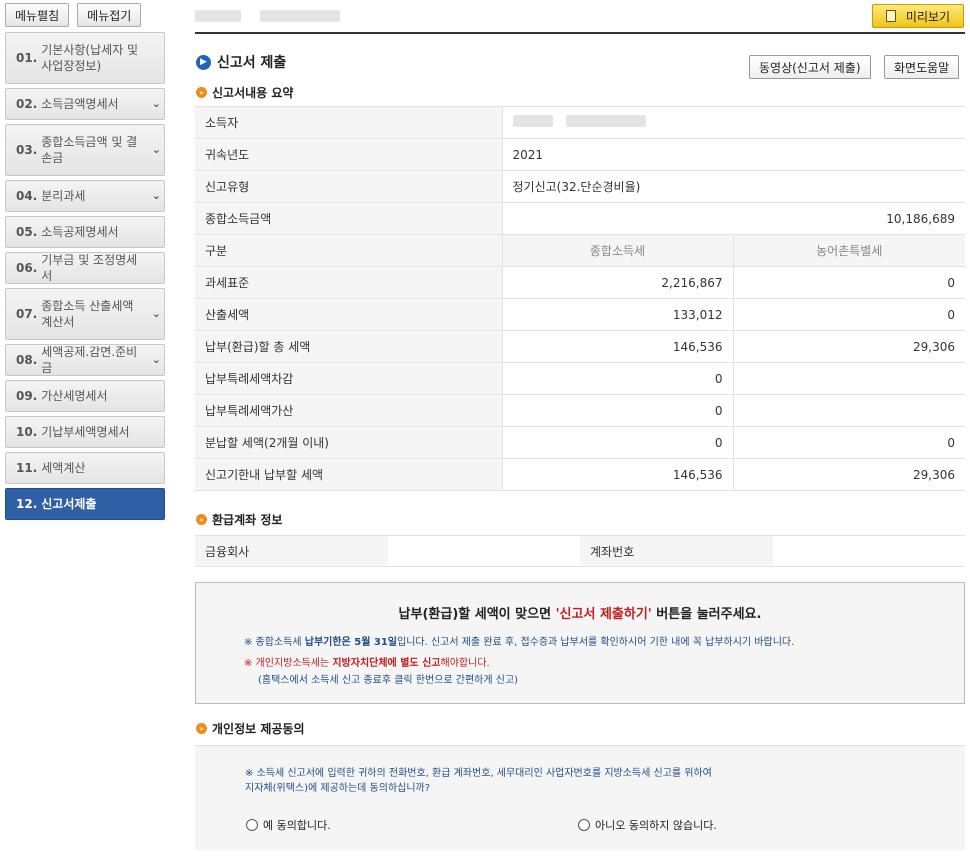  Describe the element at coordinates (848, 378) in the screenshot. I see `rural-tax-value` at that location.